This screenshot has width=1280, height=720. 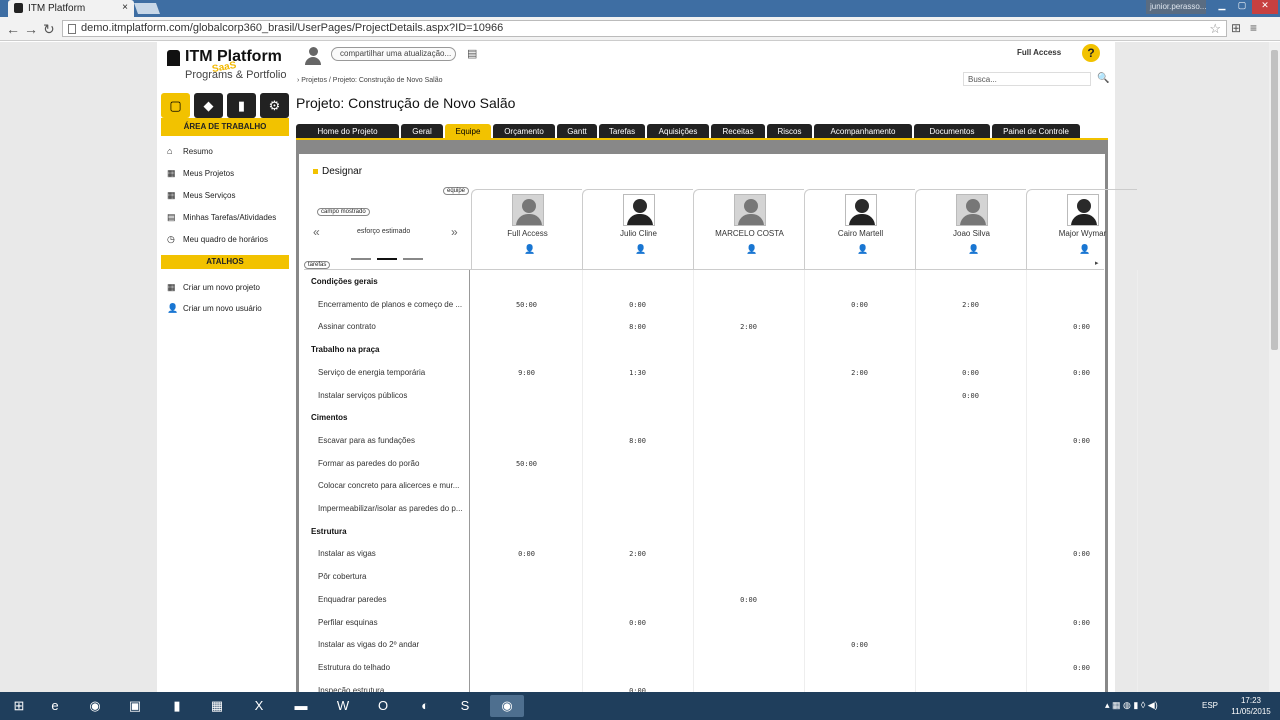 I want to click on sidebar-item-resumo: ⌂ Resumo, so click(x=190, y=151).